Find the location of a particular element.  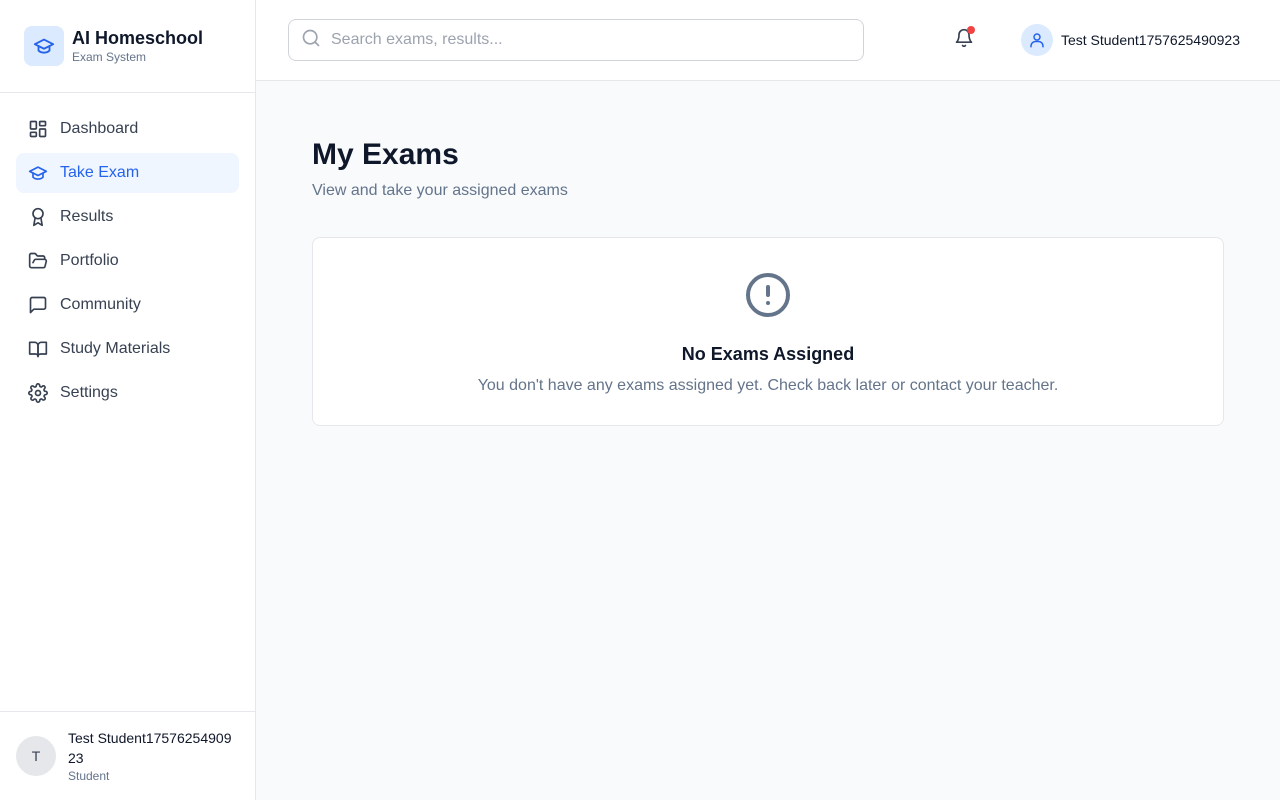

sidebar-user-profile: T Test Student1757625490923 Student is located at coordinates (127, 755).